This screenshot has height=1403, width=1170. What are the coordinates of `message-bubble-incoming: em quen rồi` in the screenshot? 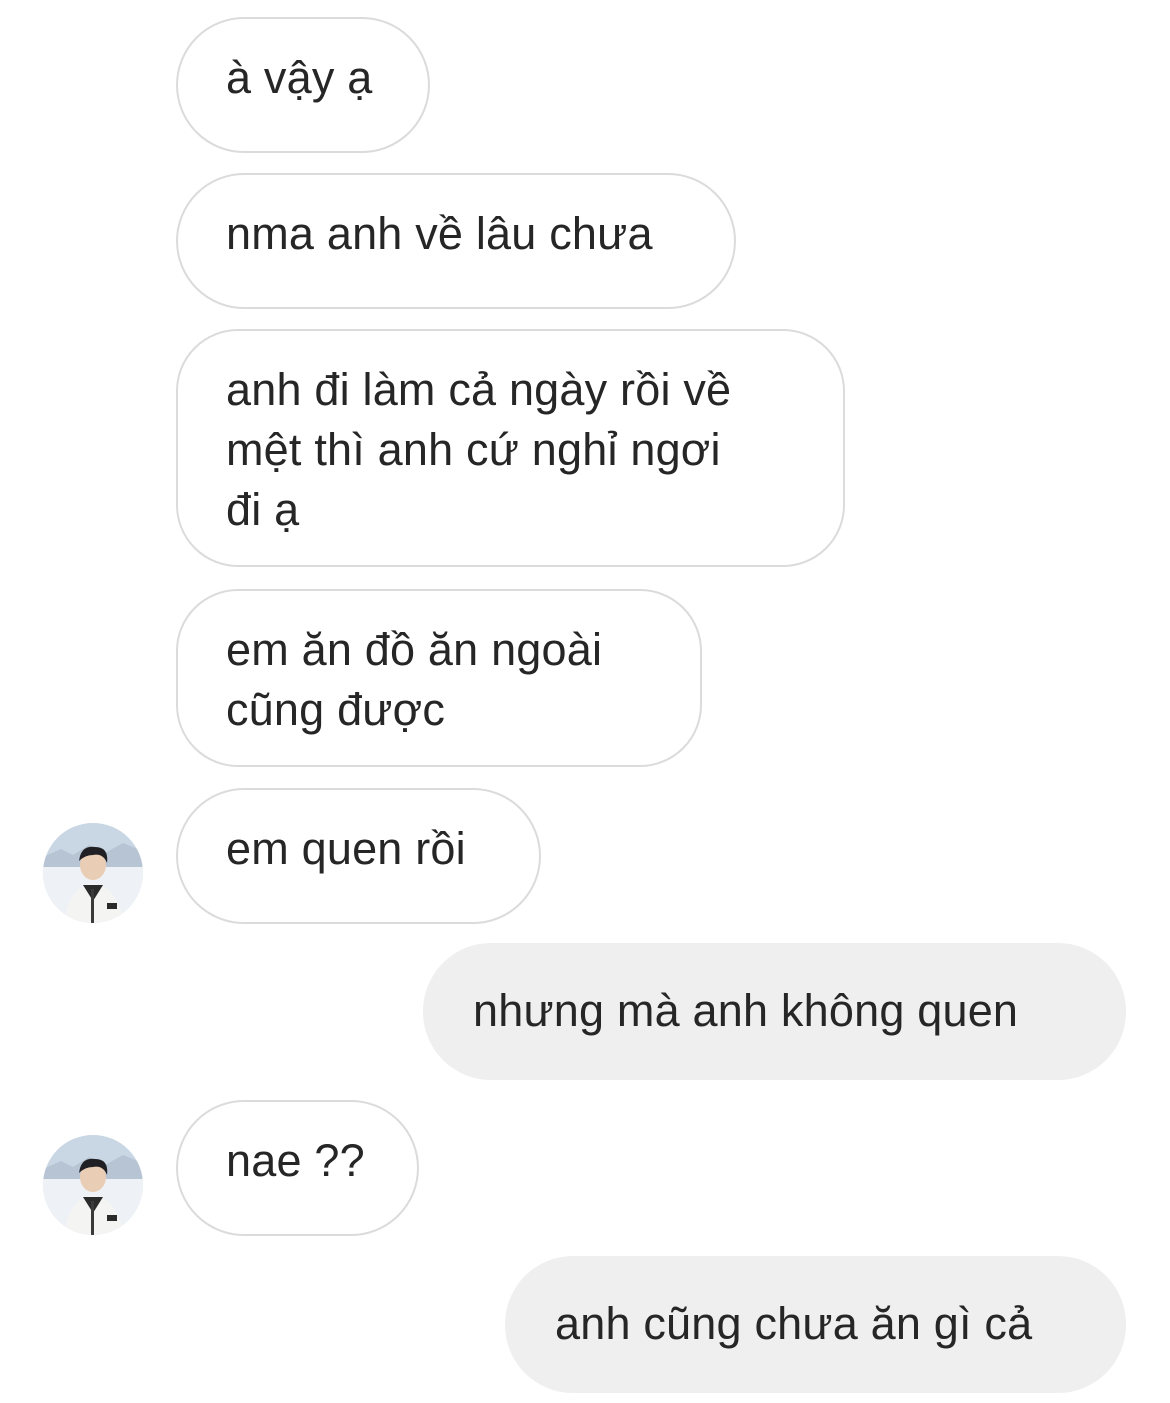 It's located at (358, 856).